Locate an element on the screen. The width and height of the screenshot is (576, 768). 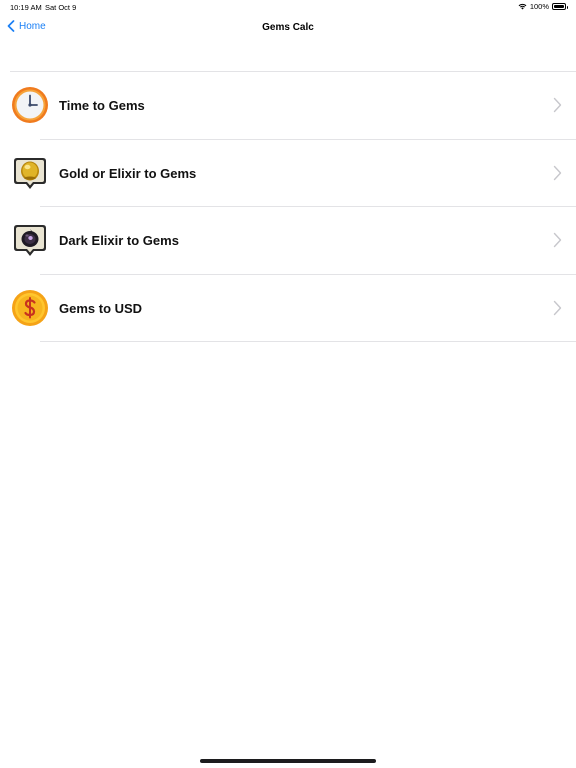
wifi-icon is located at coordinates (522, 6).